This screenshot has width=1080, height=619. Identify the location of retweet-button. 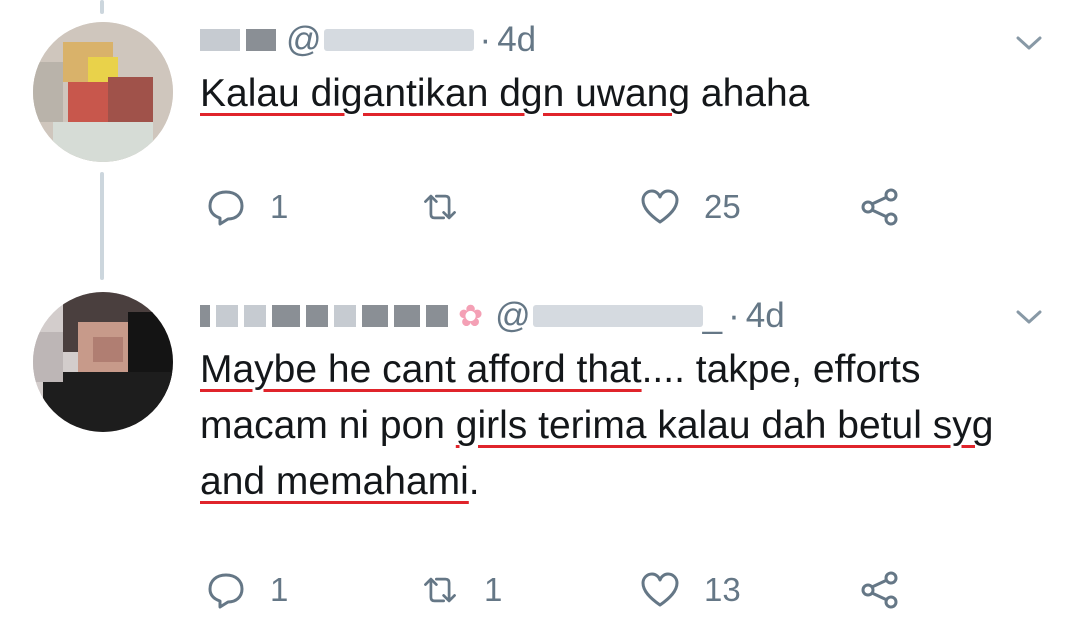
(452, 207).